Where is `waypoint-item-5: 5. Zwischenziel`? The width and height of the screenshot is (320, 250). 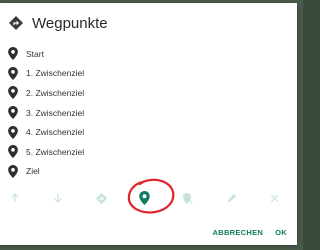 waypoint-item-5: 5. Zwischenziel is located at coordinates (148, 152).